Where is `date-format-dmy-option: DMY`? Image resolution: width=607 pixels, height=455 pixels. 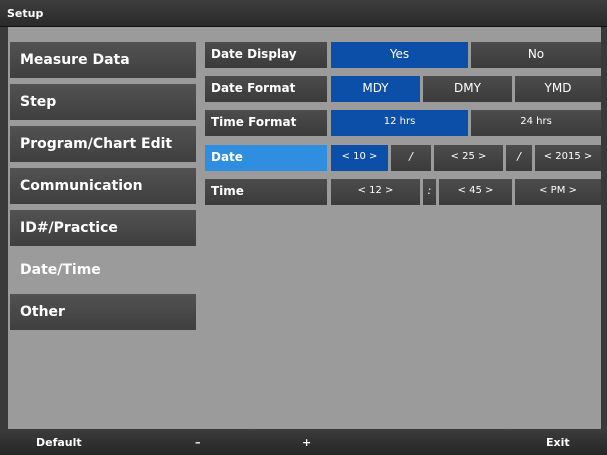 date-format-dmy-option: DMY is located at coordinates (467, 89).